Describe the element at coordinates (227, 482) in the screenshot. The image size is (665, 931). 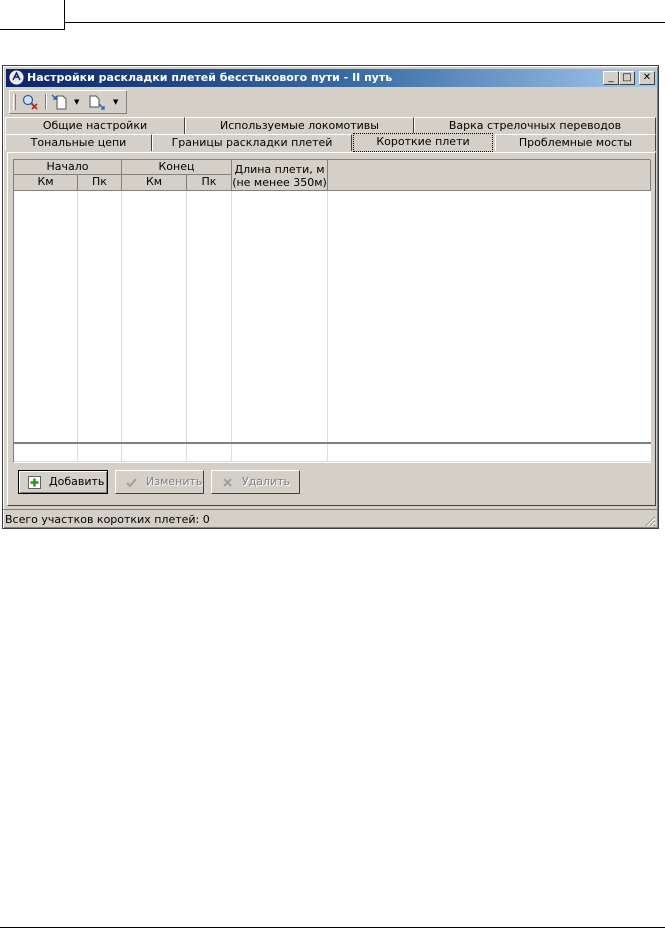
I see `delete-x-icon` at that location.